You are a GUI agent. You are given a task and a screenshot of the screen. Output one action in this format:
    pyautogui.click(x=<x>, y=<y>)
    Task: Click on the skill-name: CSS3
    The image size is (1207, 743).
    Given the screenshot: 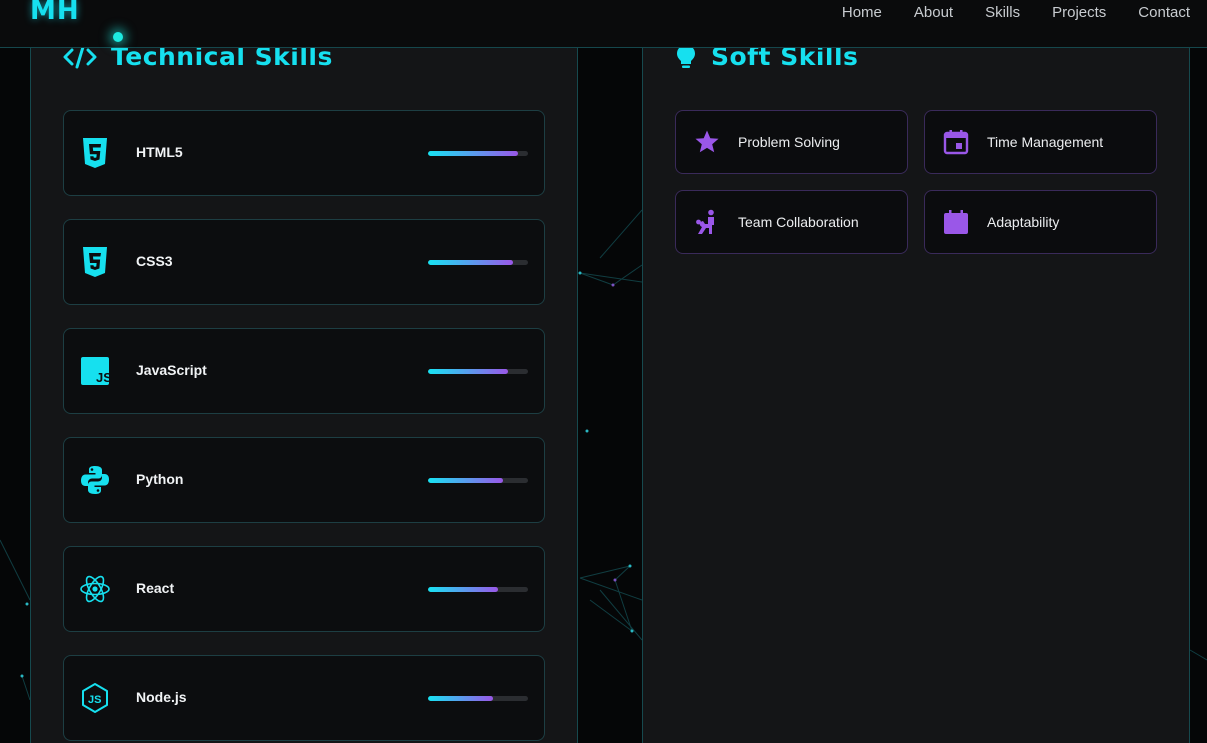 What is the action you would take?
    pyautogui.click(x=154, y=261)
    